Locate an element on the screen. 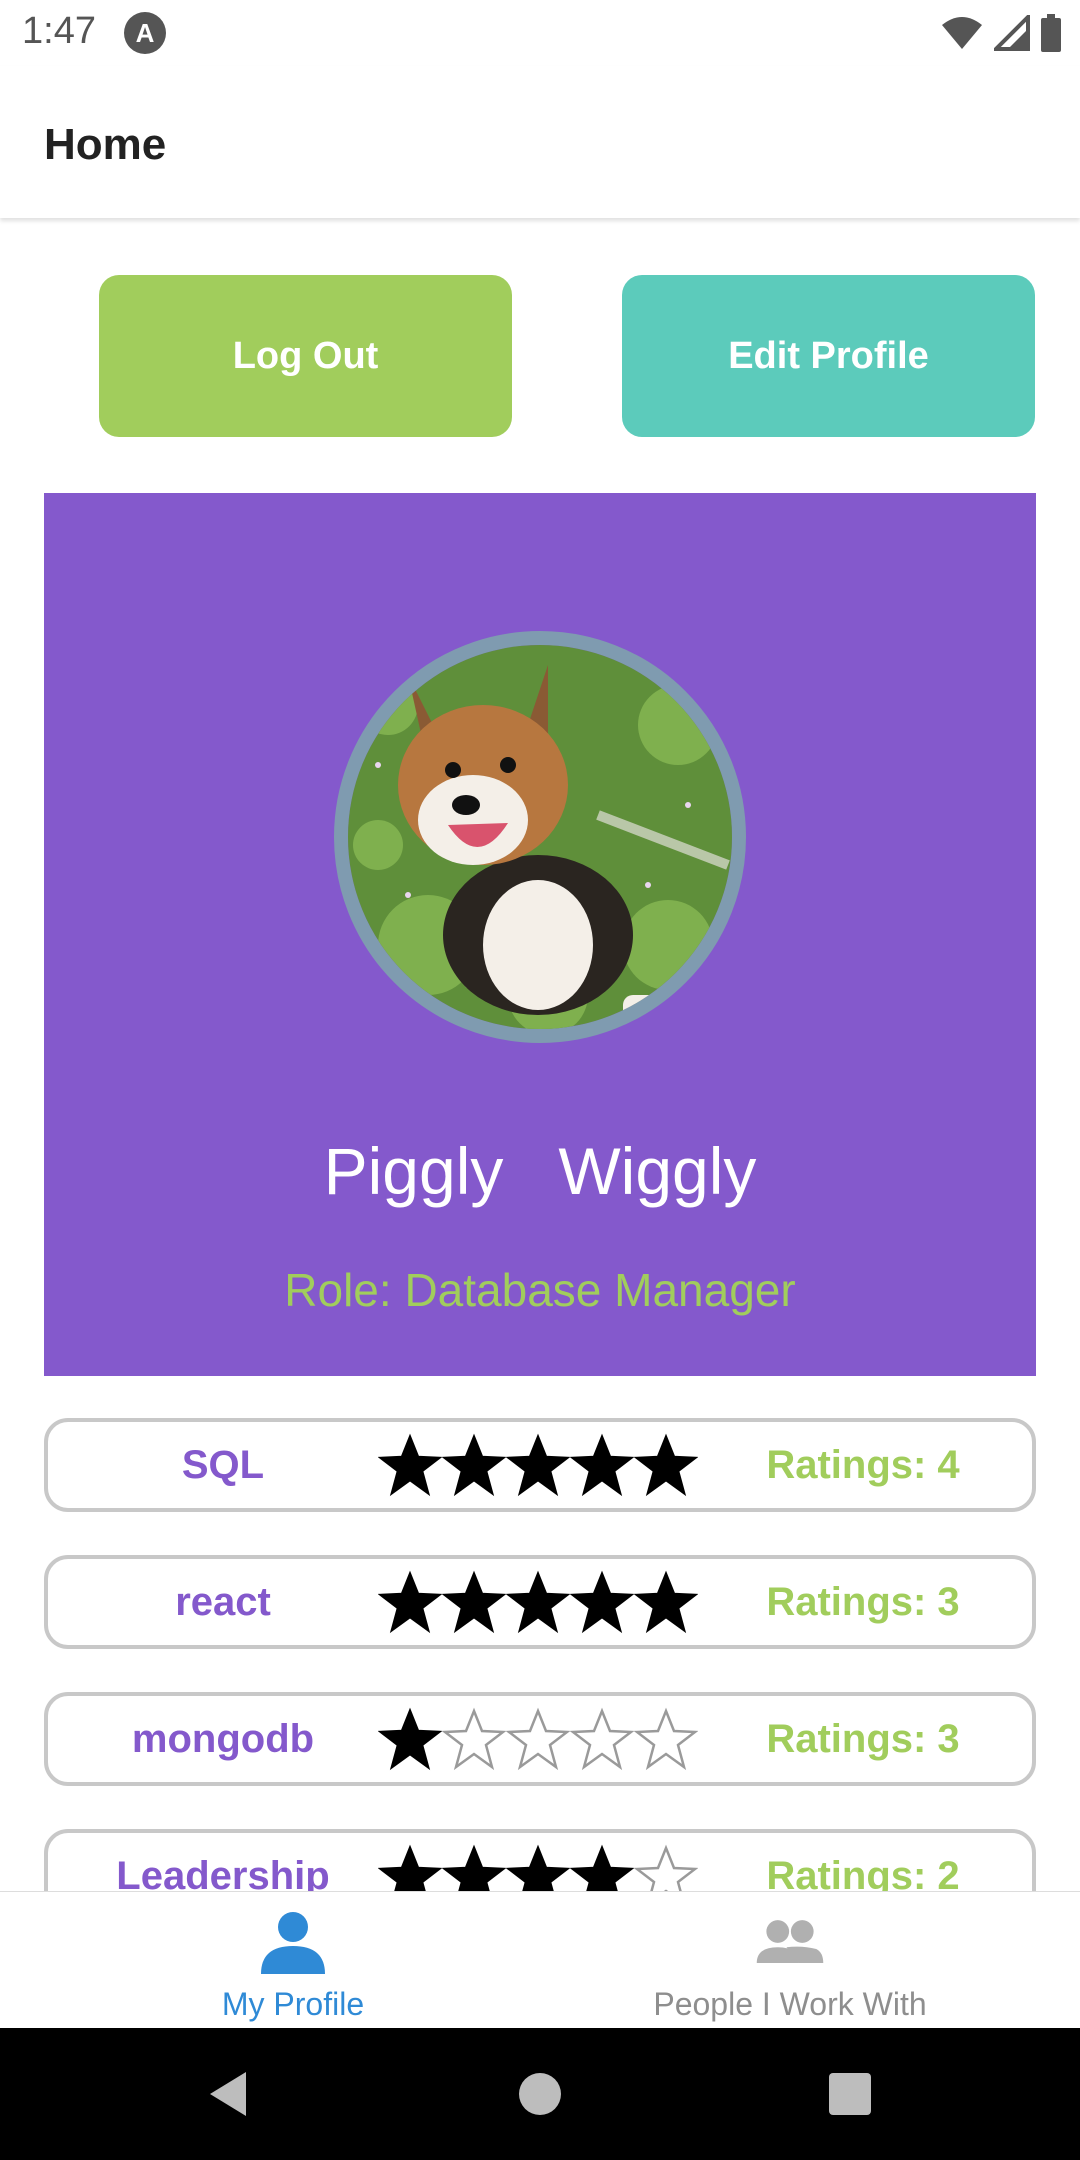 Image resolution: width=1080 pixels, height=2160 pixels. person-icon is located at coordinates (293, 1943).